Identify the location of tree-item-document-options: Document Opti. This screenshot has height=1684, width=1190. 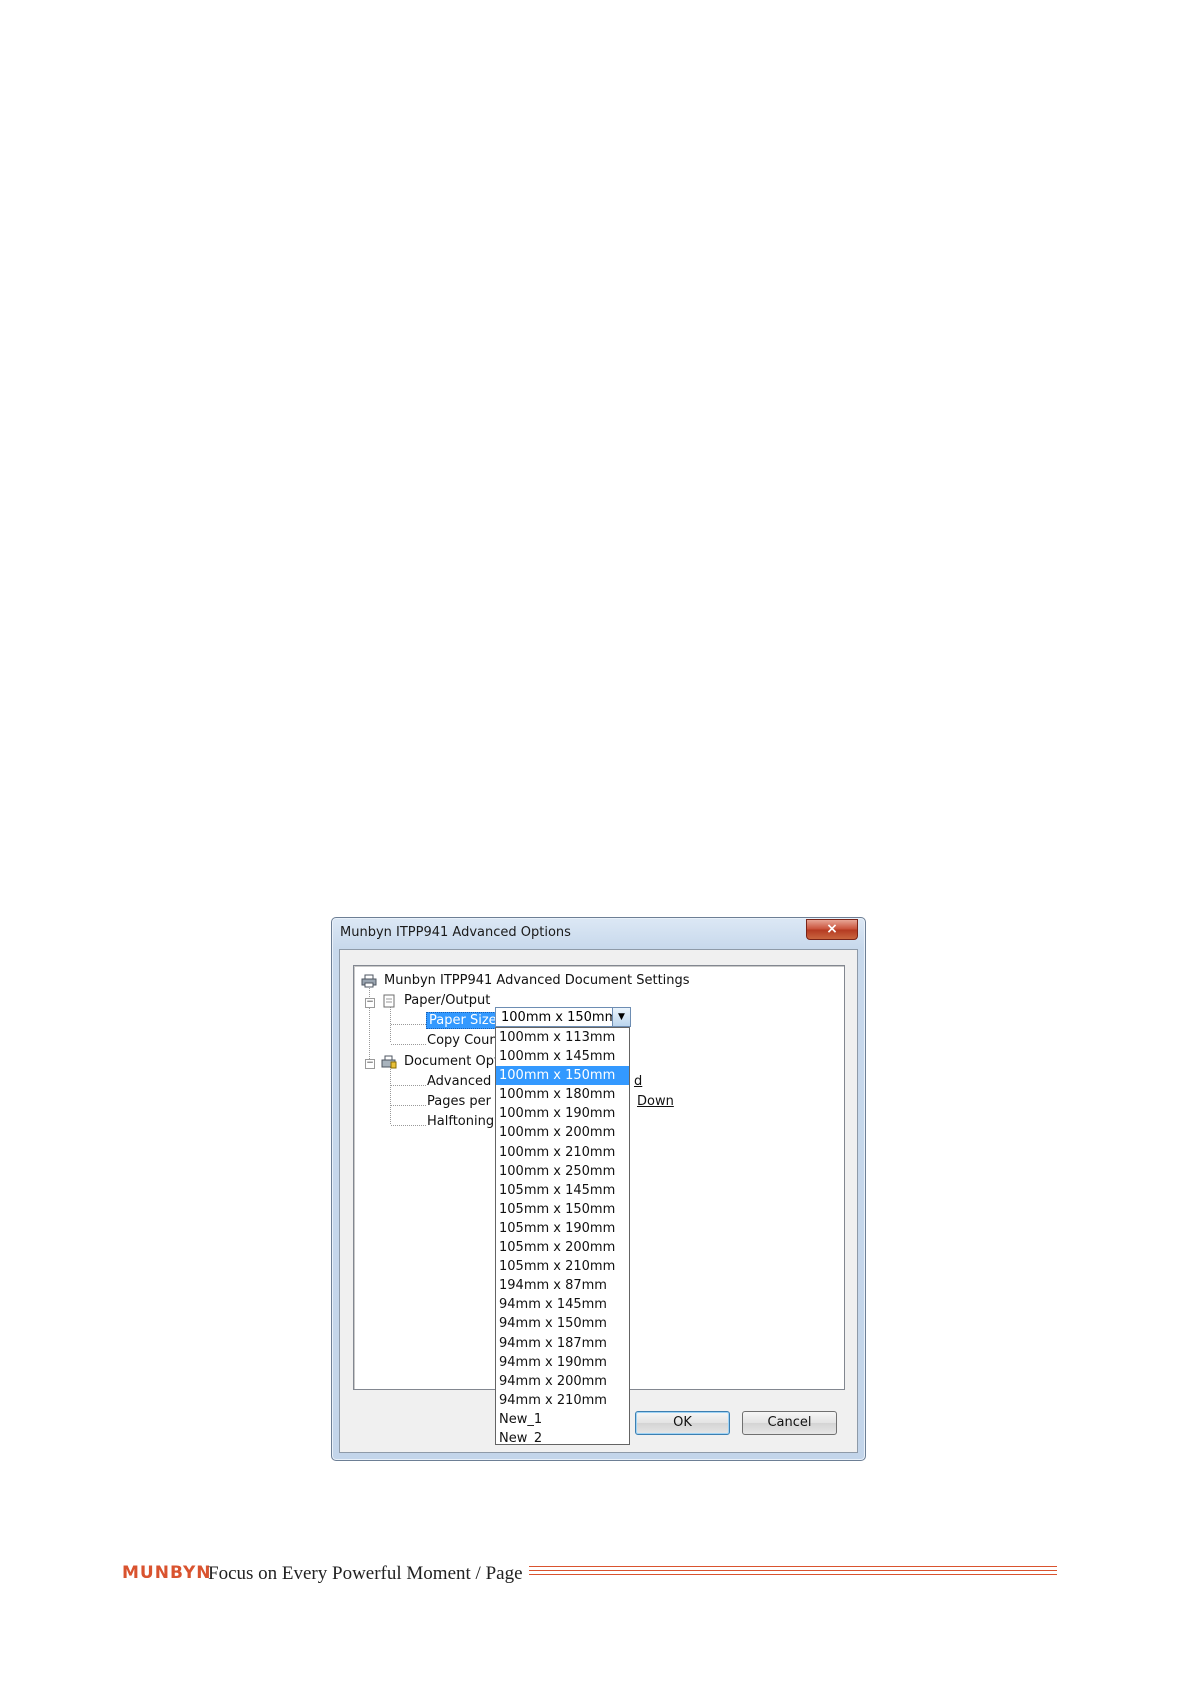
(453, 1062).